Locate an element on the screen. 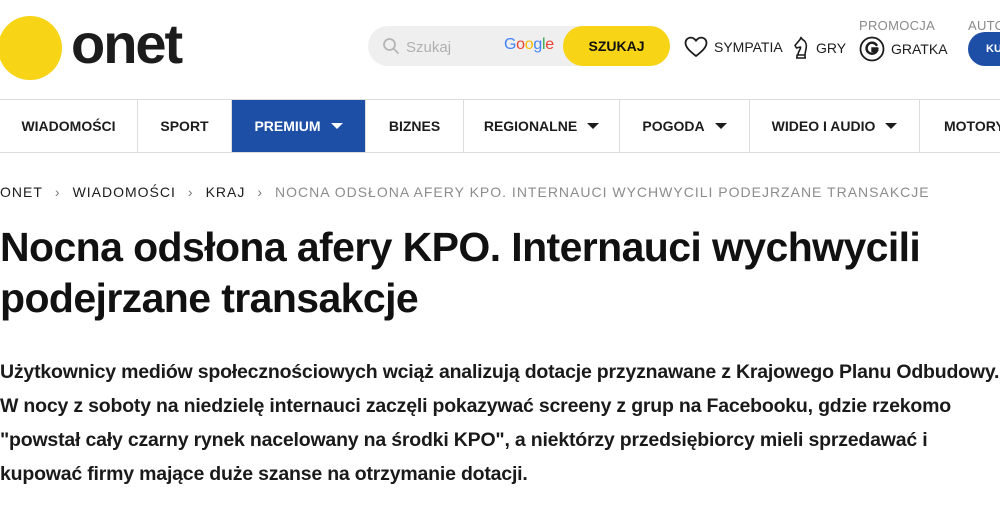 The width and height of the screenshot is (1000, 519). nav-item-label: BIZNES is located at coordinates (414, 126).